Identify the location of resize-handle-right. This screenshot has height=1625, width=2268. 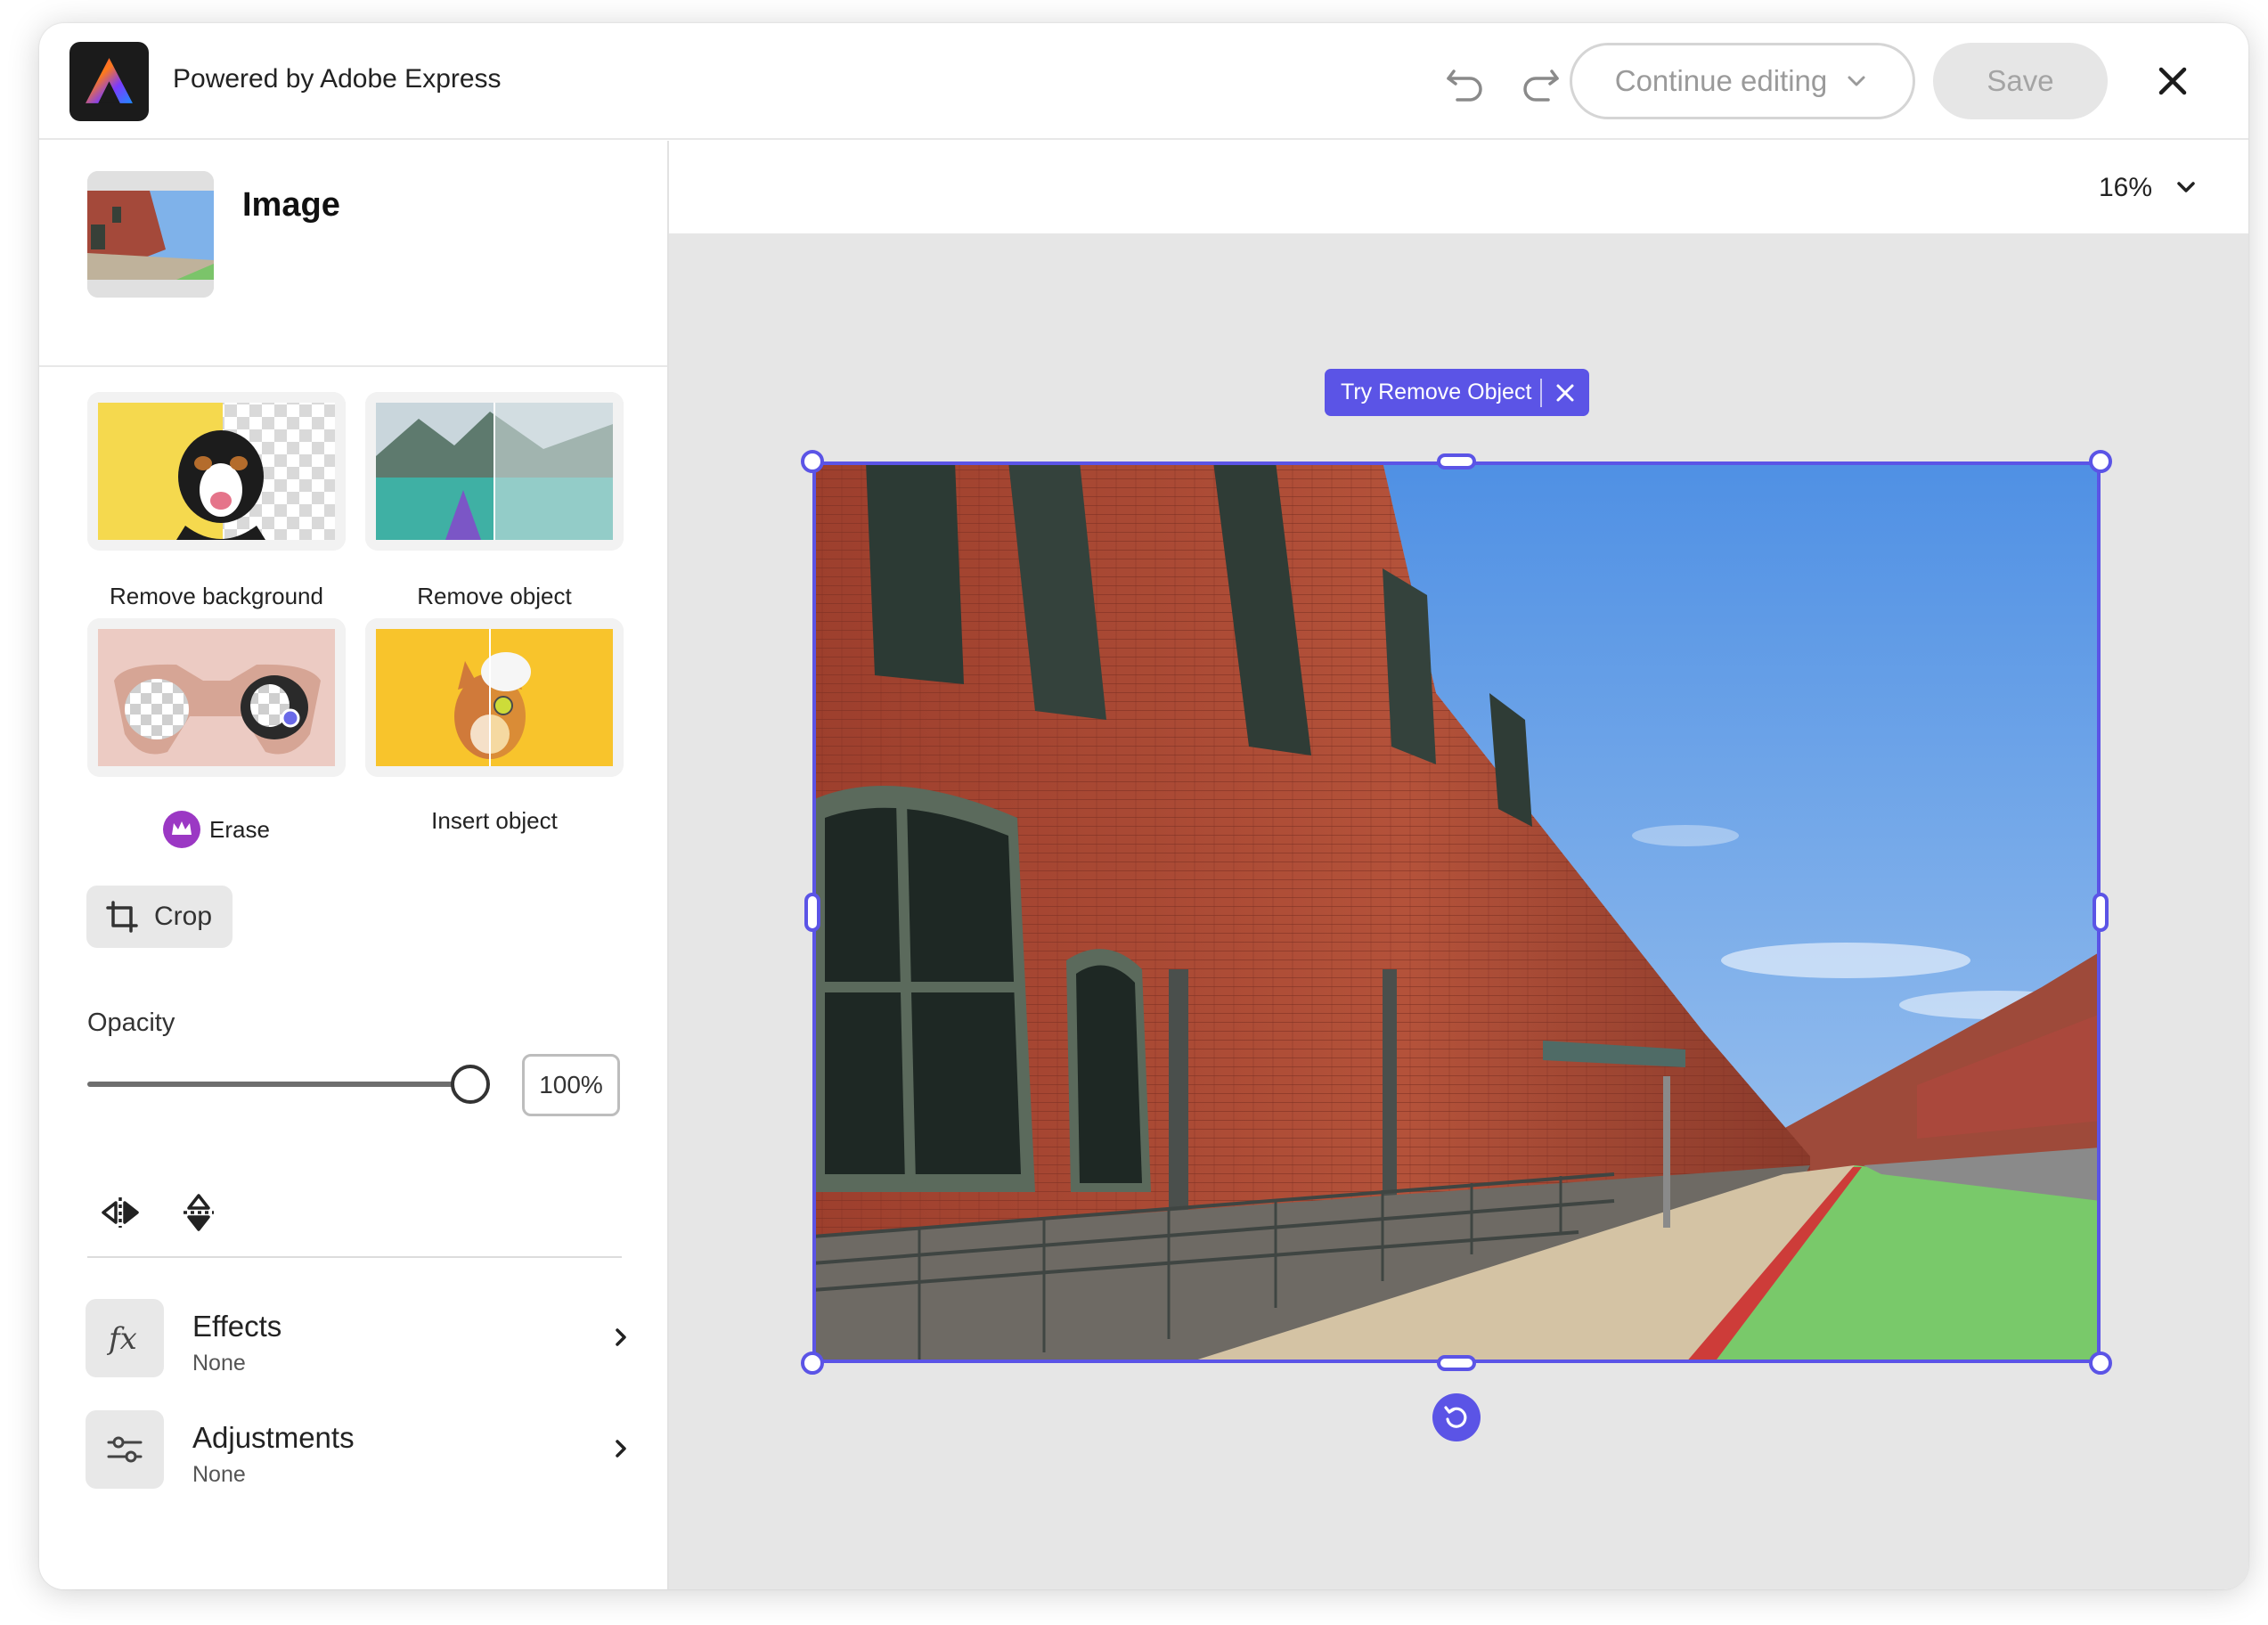
(2101, 913).